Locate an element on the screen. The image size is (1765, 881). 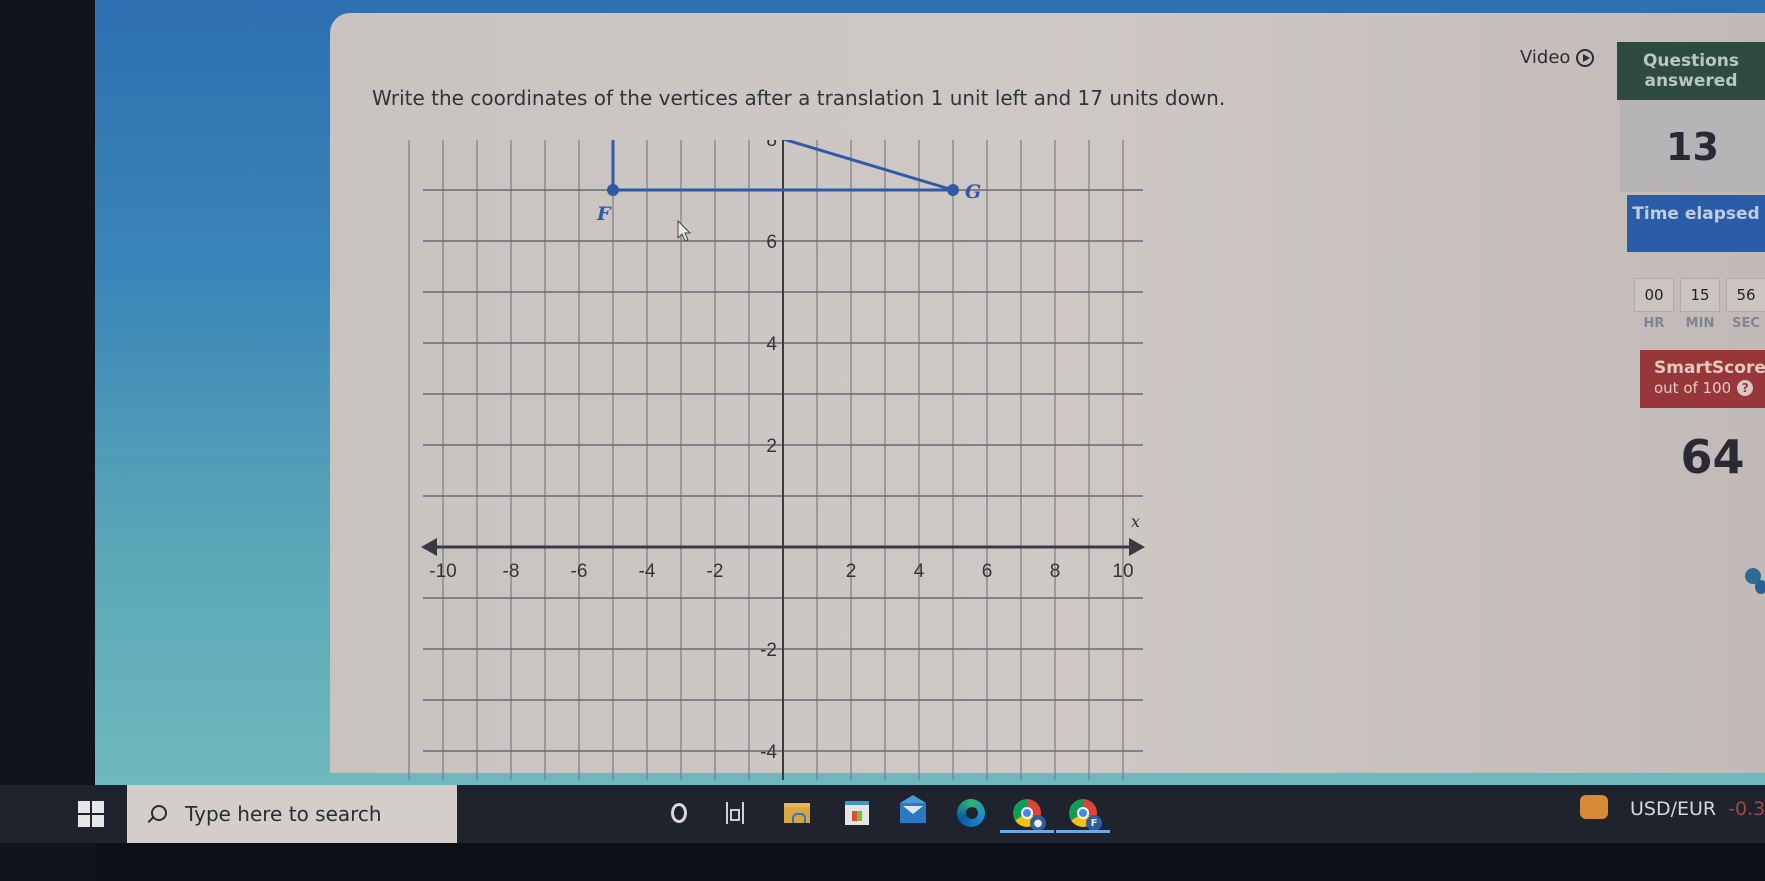
smartscore-sub-label: out of 100 is located at coordinates (1693, 388).